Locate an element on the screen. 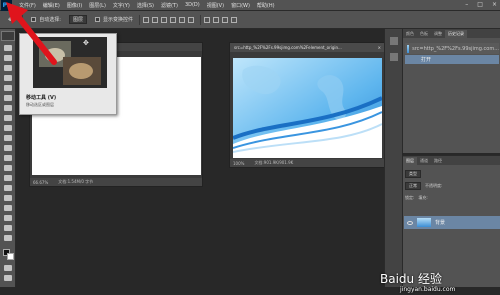 Image resolution: width=500 pixels, height=295 pixels. pen-tool-icon is located at coordinates (8, 178).